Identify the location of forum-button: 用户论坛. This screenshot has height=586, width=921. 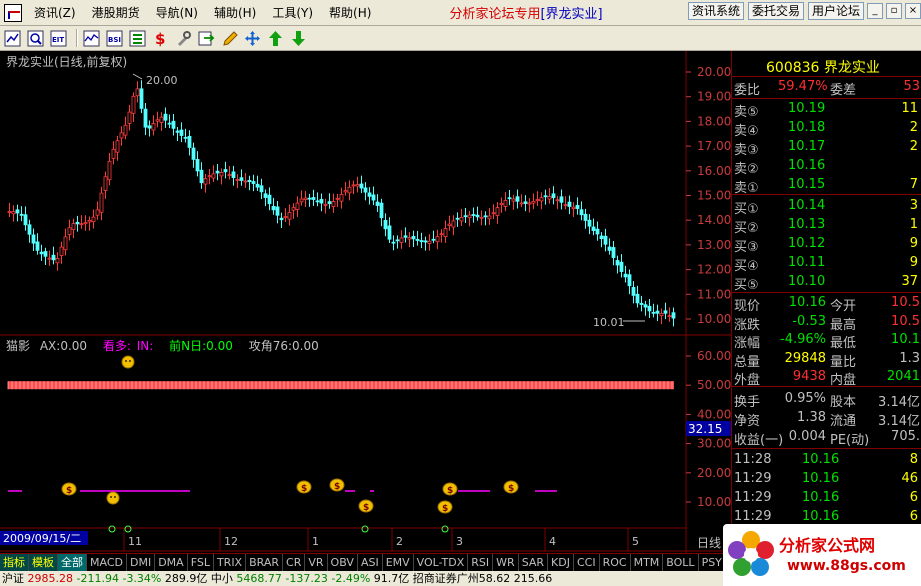
(835, 11).